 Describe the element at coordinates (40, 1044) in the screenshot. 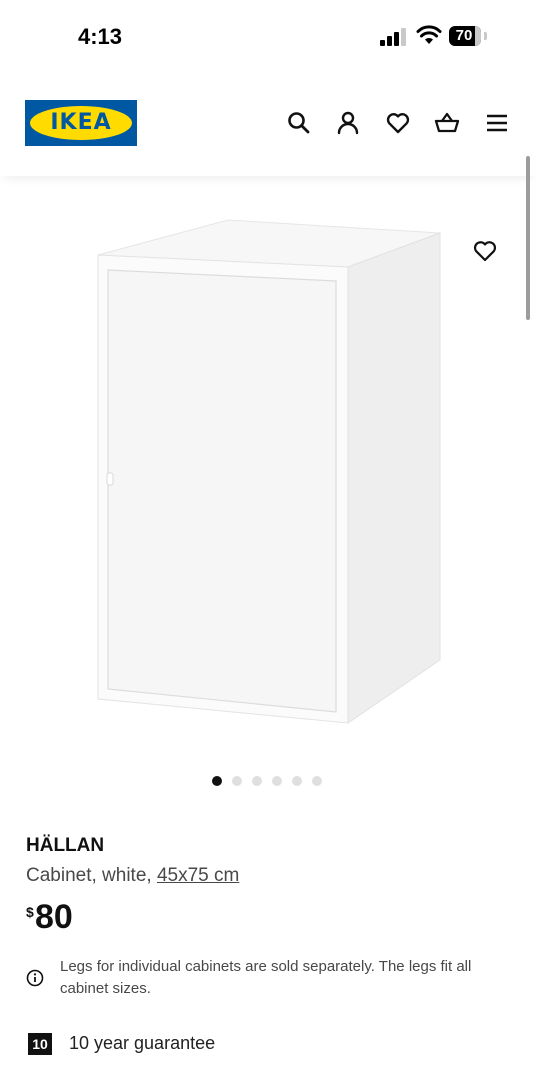

I see `guarantee-badge: 10` at that location.